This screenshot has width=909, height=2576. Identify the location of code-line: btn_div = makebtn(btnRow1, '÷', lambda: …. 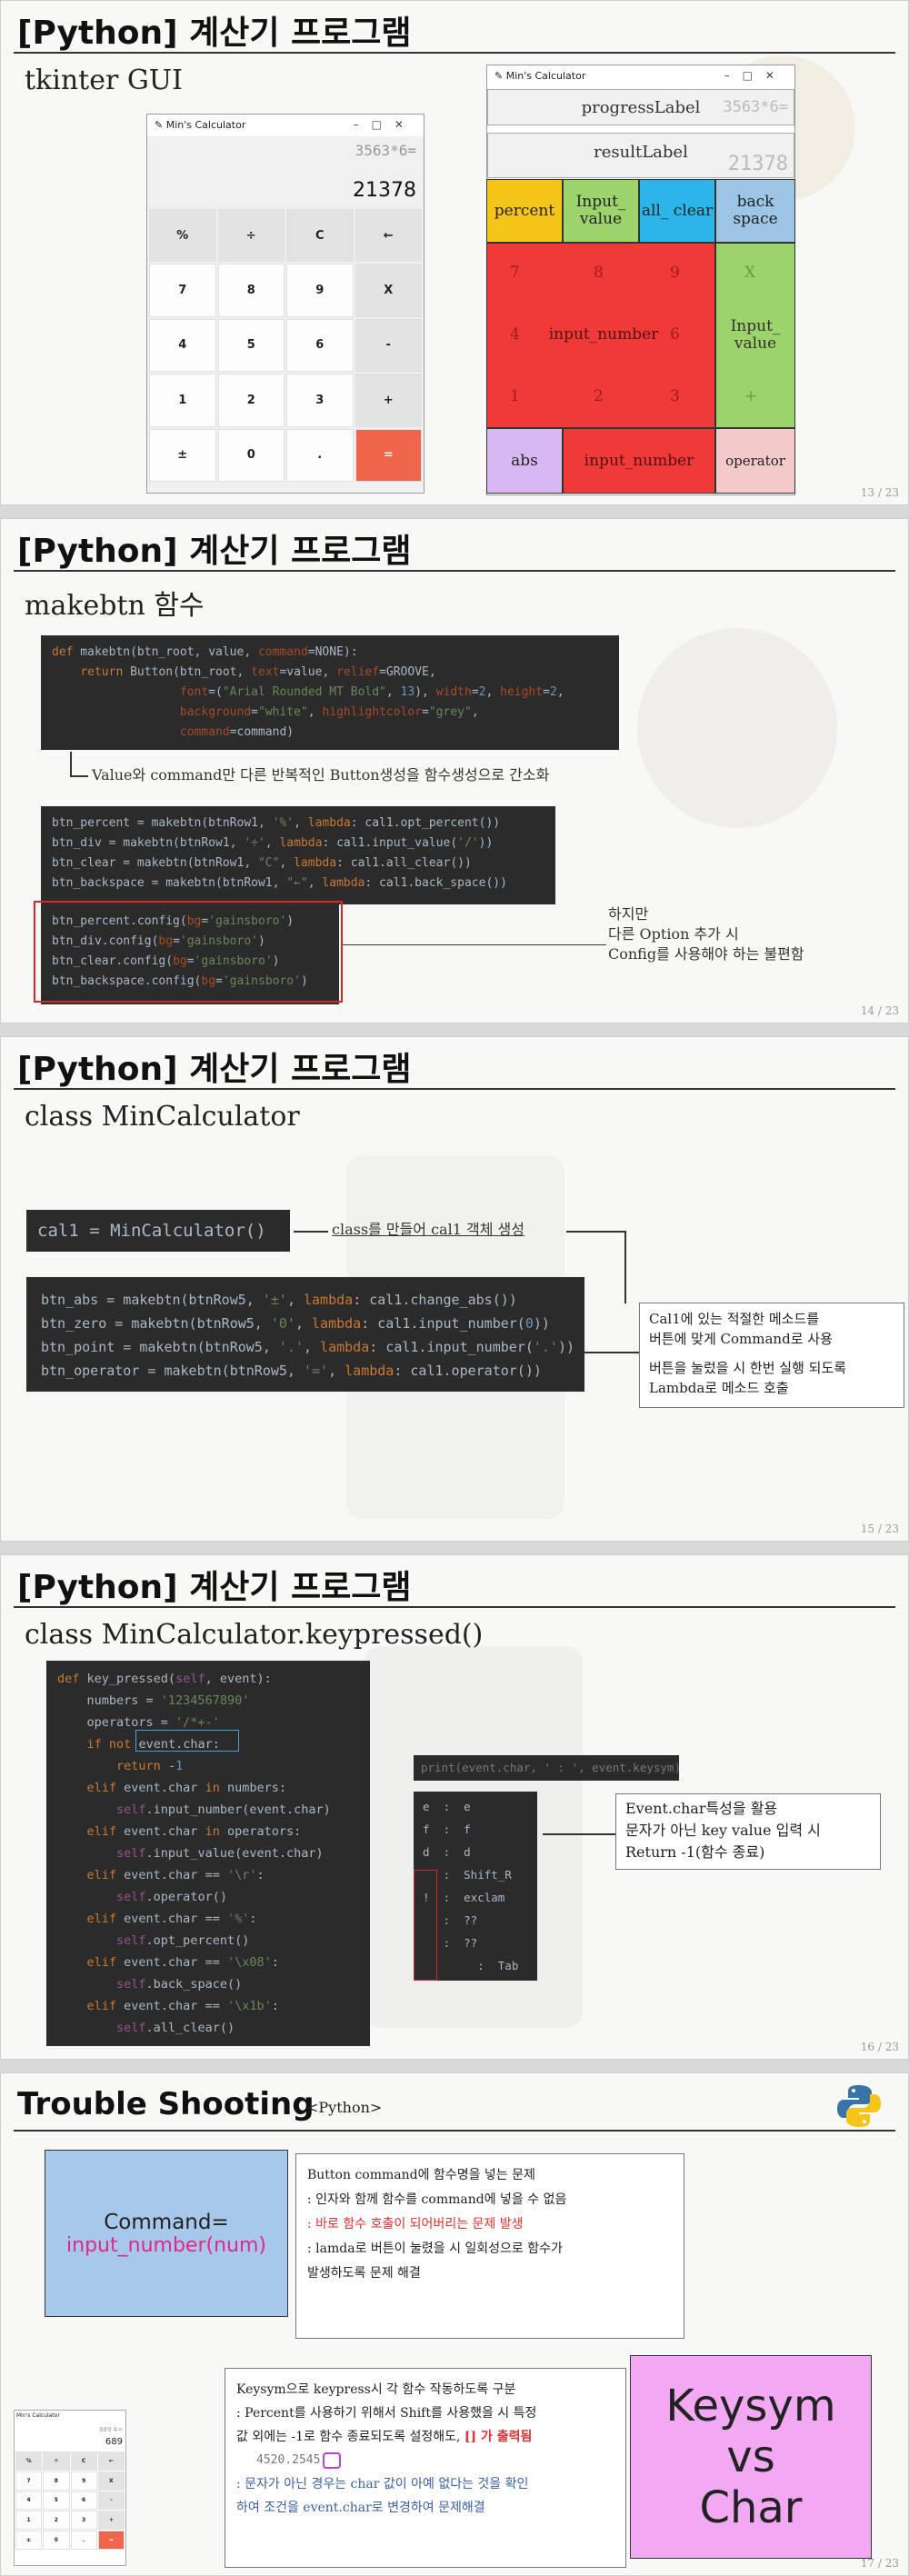
(273, 843).